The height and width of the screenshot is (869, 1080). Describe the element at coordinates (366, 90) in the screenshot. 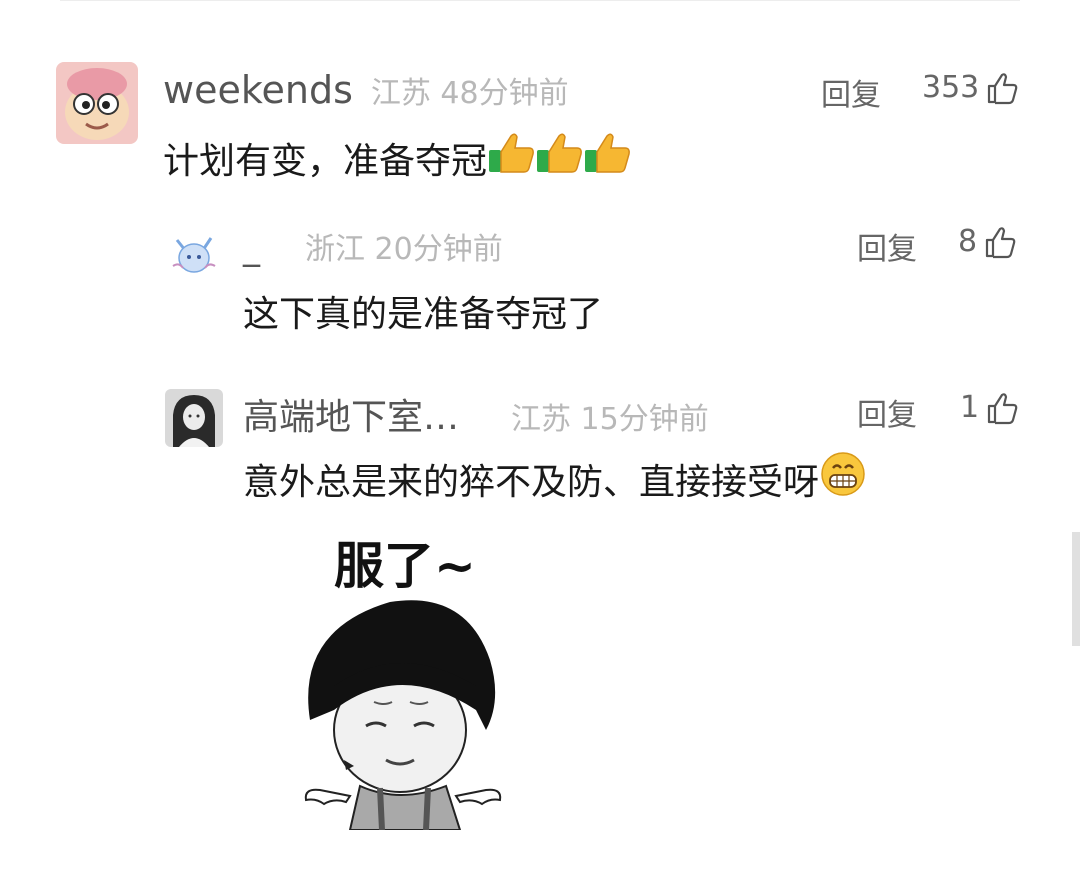

I see `comment-meta: weekends 江苏 48分钟前` at that location.